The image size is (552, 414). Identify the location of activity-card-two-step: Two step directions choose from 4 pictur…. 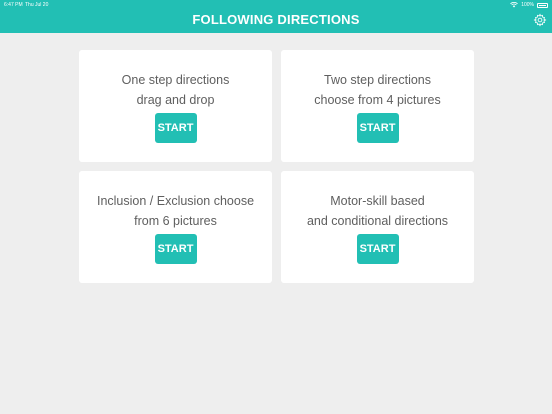
(377, 106).